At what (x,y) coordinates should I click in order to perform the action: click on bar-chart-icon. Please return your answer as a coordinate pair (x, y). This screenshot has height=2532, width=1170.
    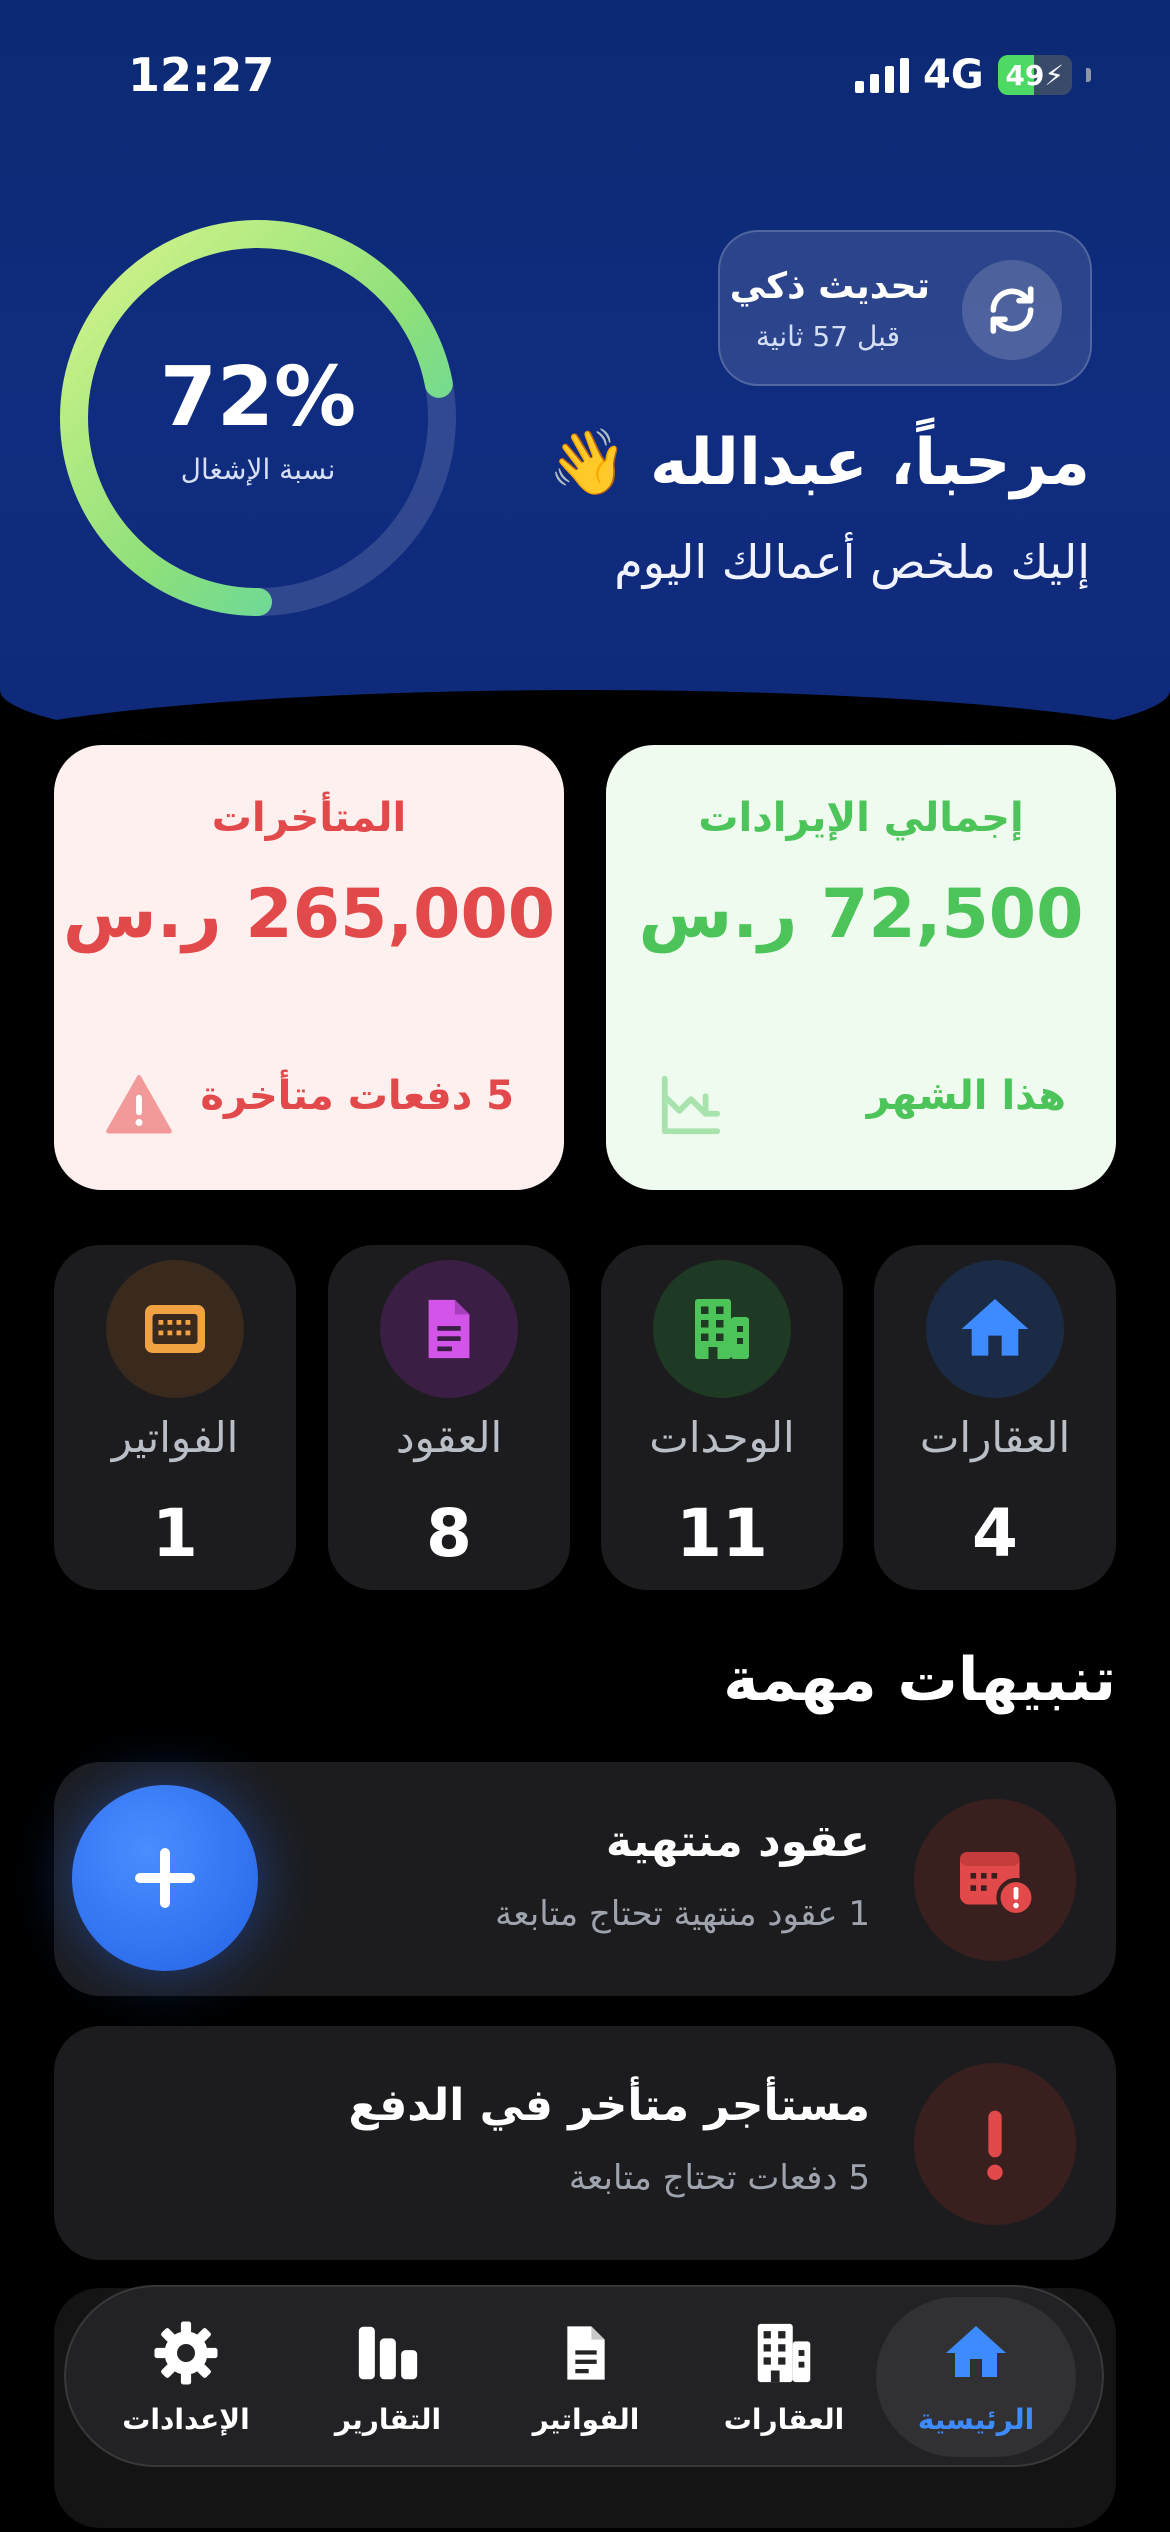
    Looking at the image, I should click on (388, 2353).